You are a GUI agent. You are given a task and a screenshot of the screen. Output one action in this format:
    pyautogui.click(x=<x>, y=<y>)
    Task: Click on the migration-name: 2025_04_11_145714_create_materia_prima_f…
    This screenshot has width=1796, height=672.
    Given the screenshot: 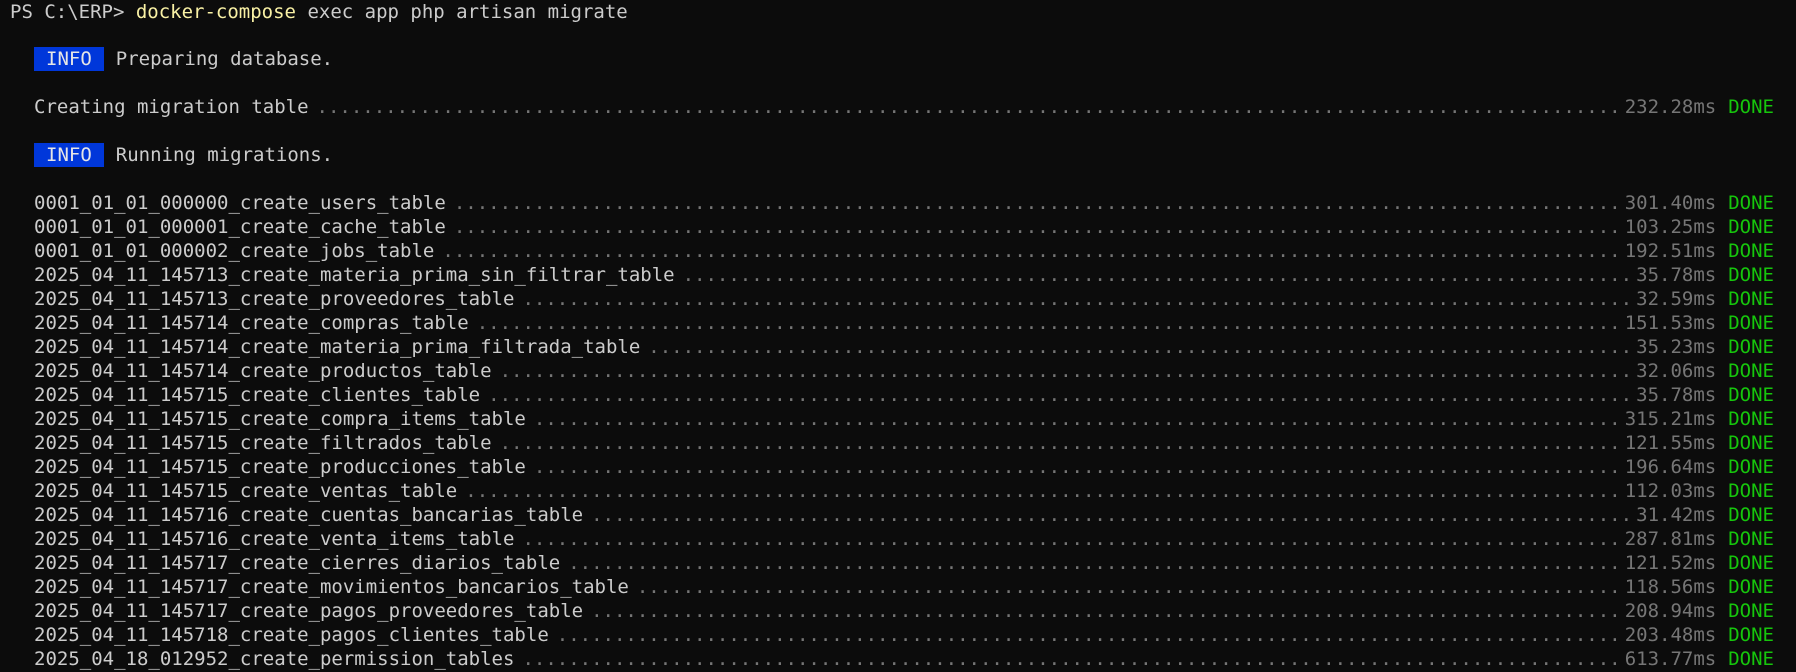 What is the action you would take?
    pyautogui.click(x=337, y=347)
    